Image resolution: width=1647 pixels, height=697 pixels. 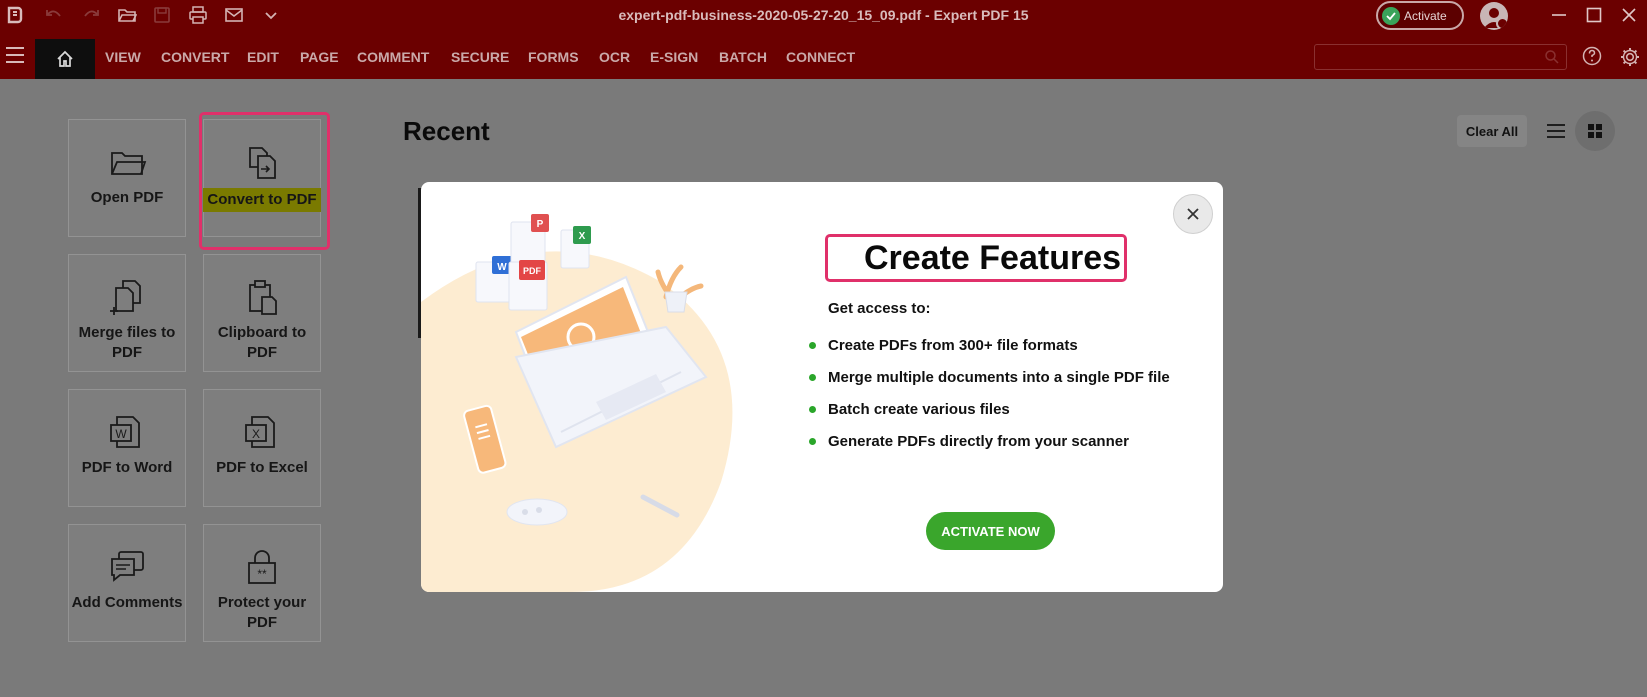 I want to click on tab-batch: BATCH, so click(x=743, y=57).